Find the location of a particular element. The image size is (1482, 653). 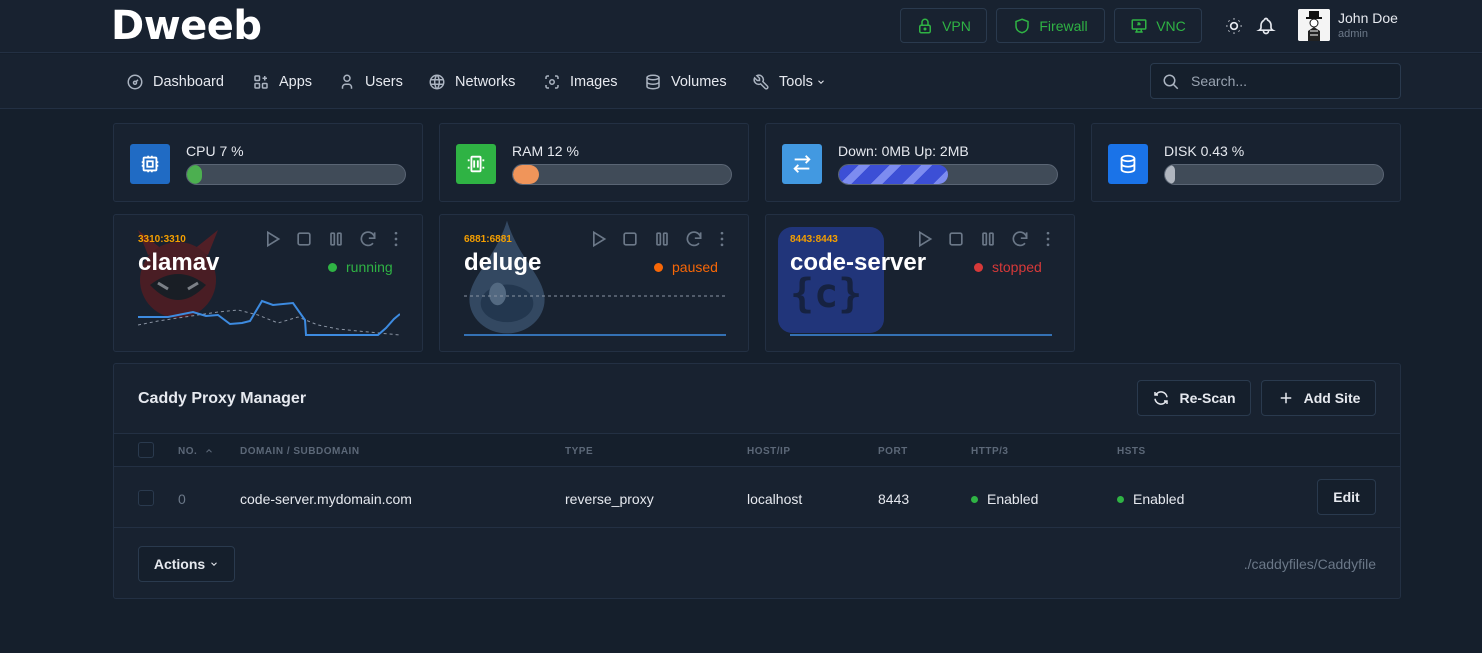

edit-button: Edit is located at coordinates (1346, 497).